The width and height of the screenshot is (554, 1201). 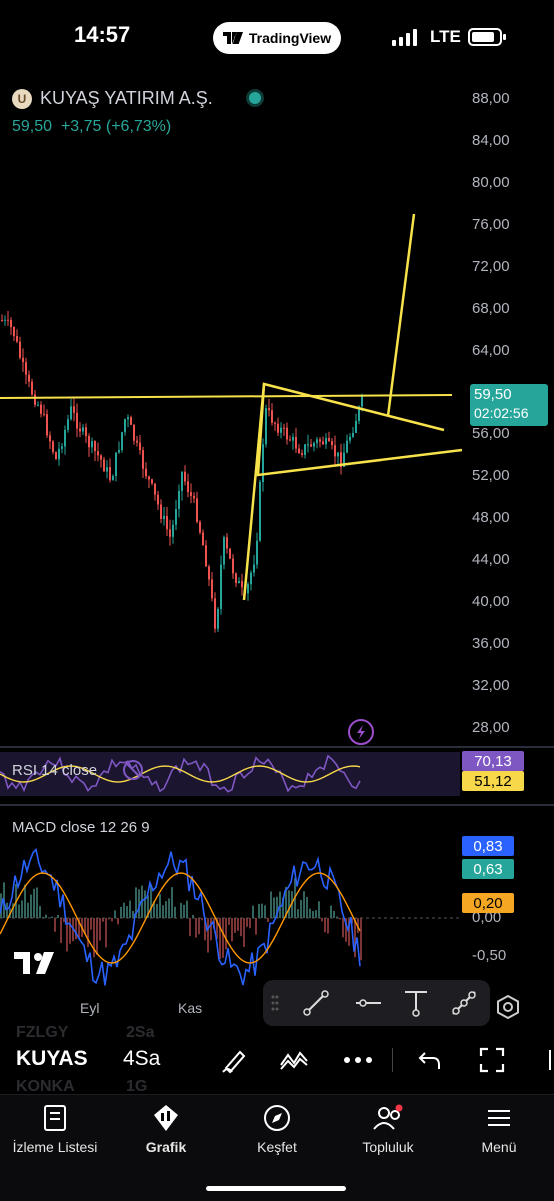 I want to click on nav-explore: Keşfet, so click(x=277, y=1129).